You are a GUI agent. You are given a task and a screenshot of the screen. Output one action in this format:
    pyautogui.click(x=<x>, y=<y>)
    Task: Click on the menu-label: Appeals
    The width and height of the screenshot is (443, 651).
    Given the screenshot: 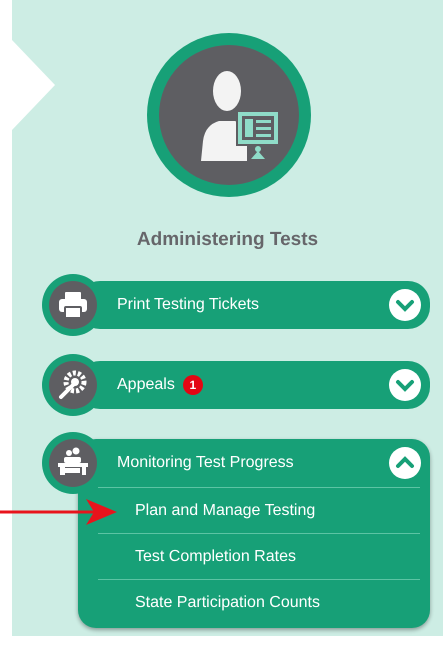 What is the action you would take?
    pyautogui.click(x=146, y=385)
    